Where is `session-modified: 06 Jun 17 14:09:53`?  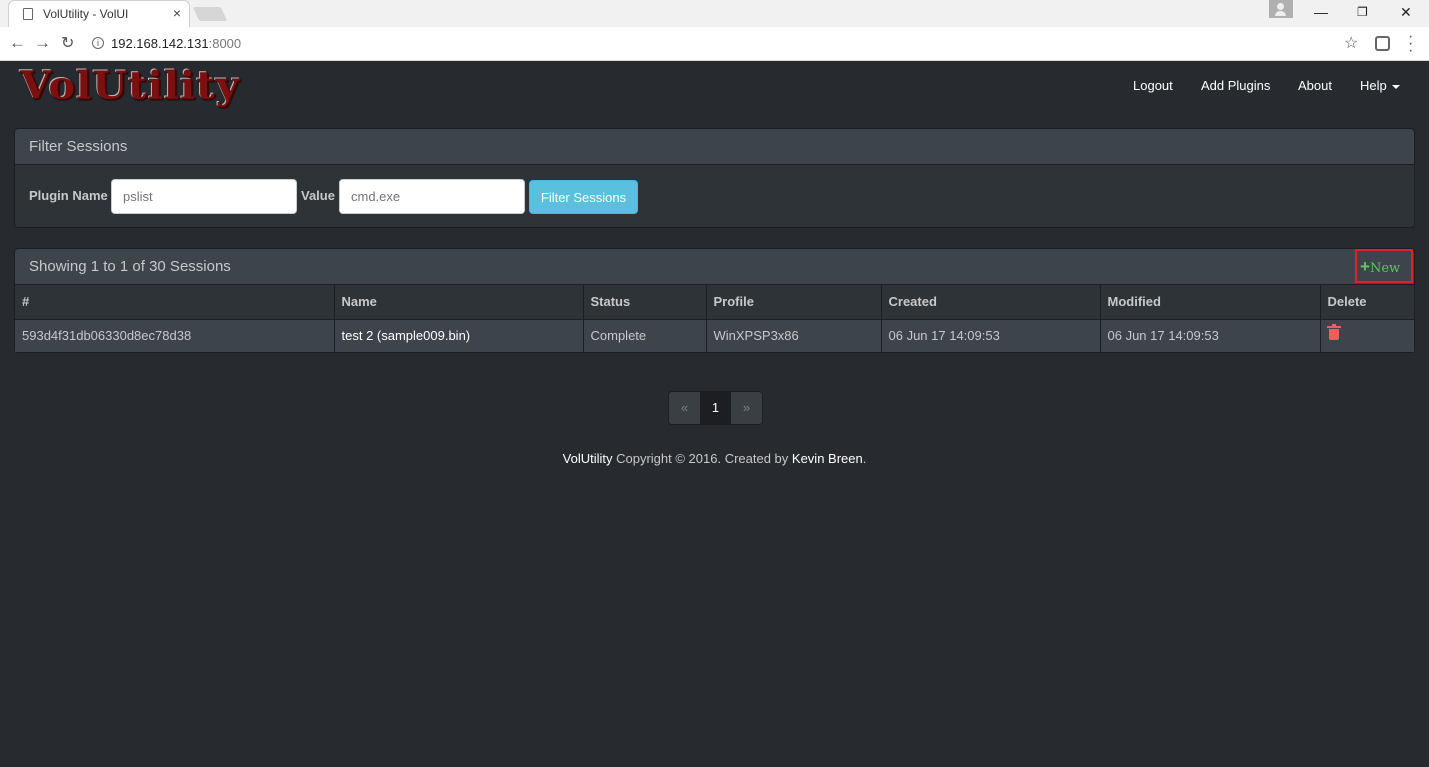 session-modified: 06 Jun 17 14:09:53 is located at coordinates (1210, 335).